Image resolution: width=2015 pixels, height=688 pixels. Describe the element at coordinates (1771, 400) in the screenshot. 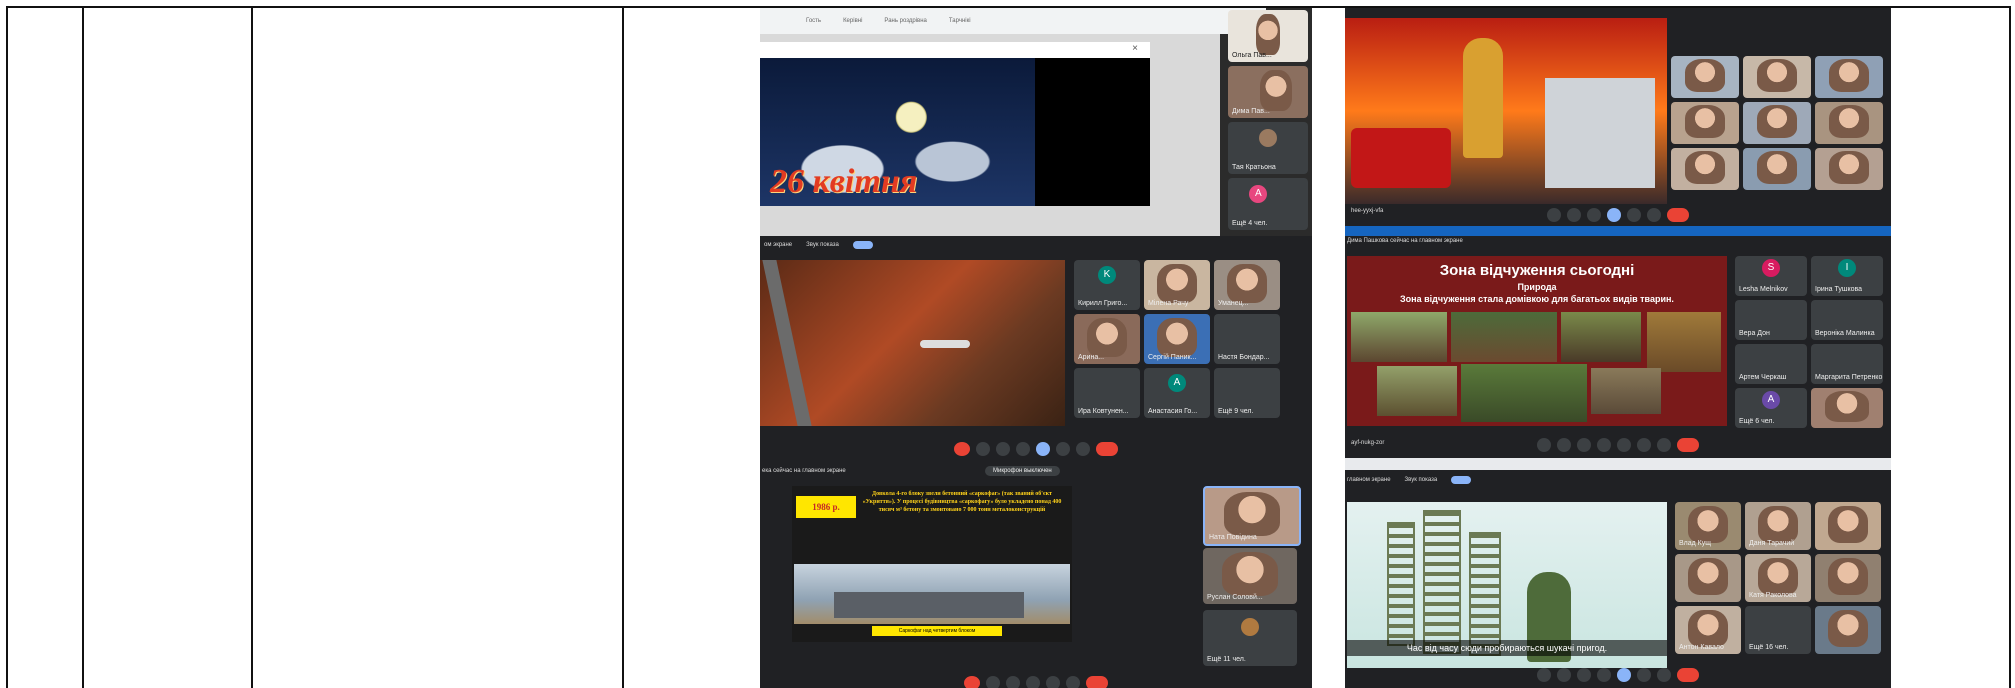

I see `avatar: A` at that location.